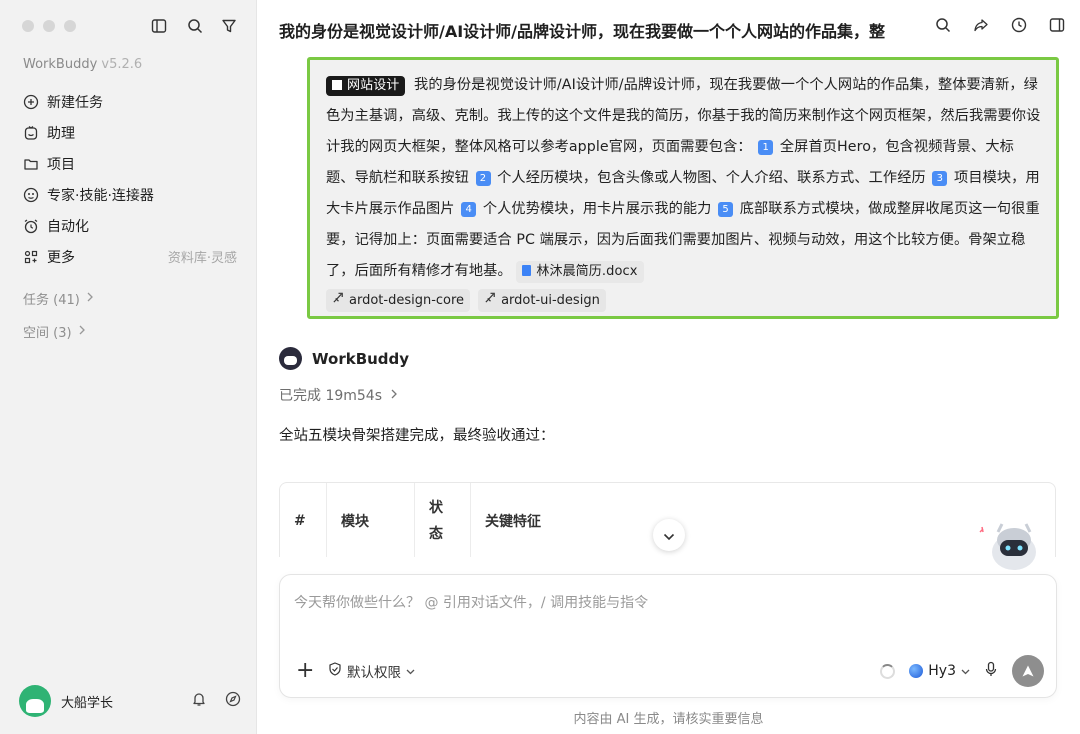 Image resolution: width=1080 pixels, height=734 pixels. I want to click on bell-icon, so click(199, 701).